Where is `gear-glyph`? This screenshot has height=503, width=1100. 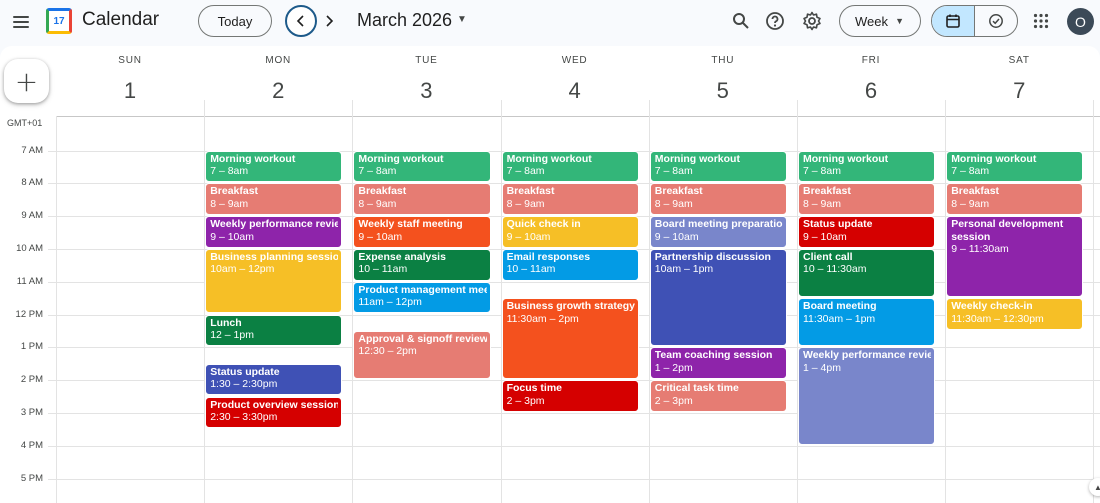 gear-glyph is located at coordinates (812, 21).